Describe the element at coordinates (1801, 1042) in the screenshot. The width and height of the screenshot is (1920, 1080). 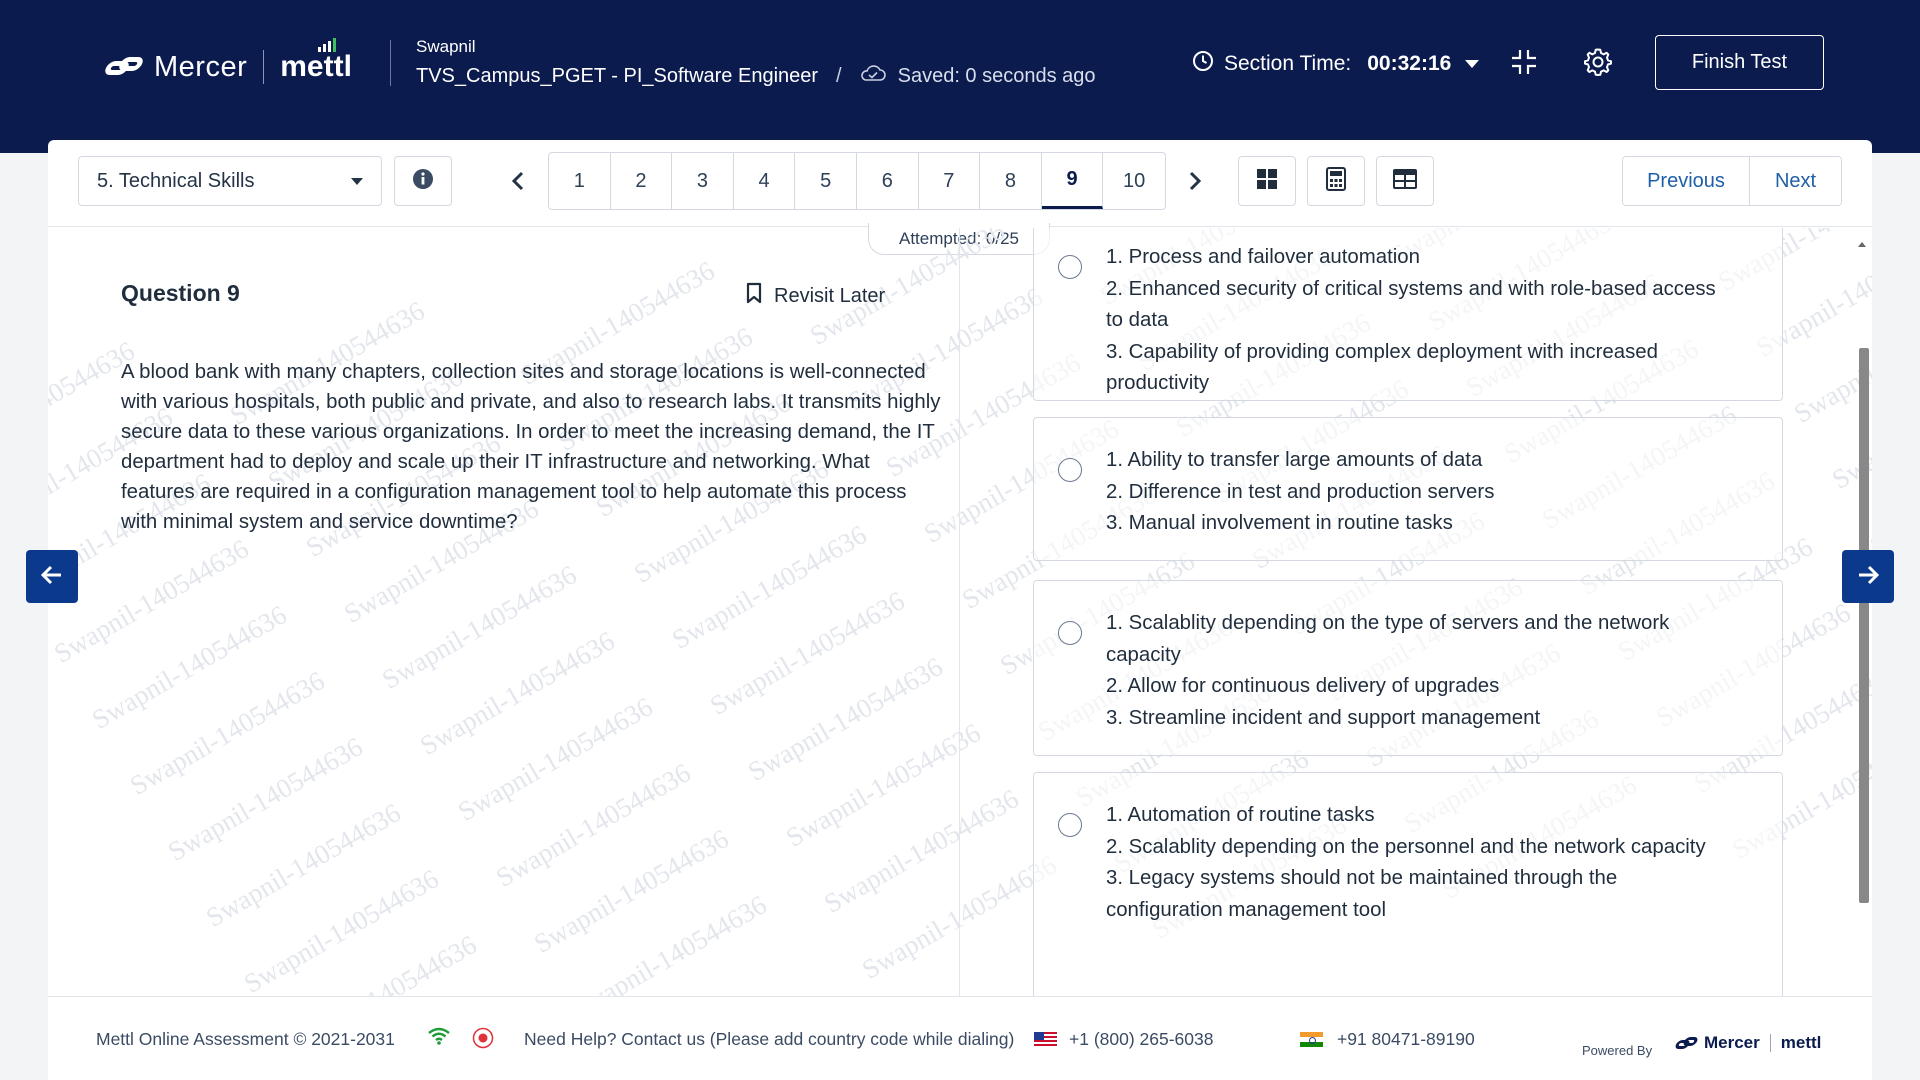
I see `footer-brand-mettl: mettl` at that location.